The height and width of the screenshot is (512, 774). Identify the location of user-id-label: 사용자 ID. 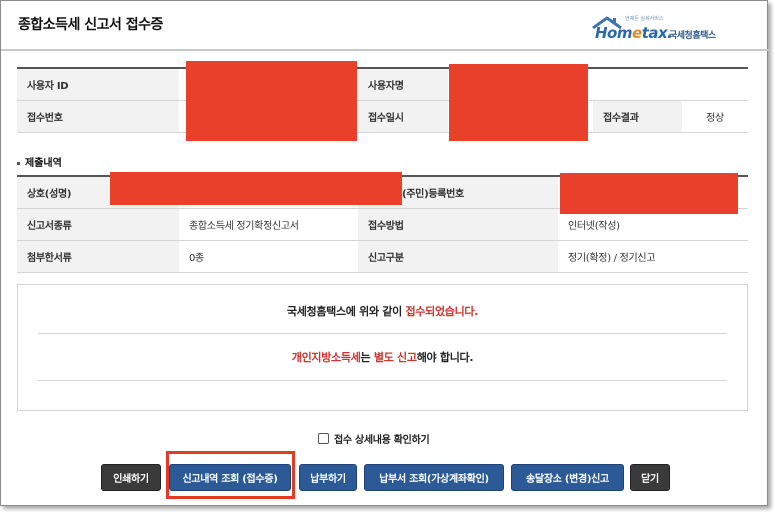
(98, 84).